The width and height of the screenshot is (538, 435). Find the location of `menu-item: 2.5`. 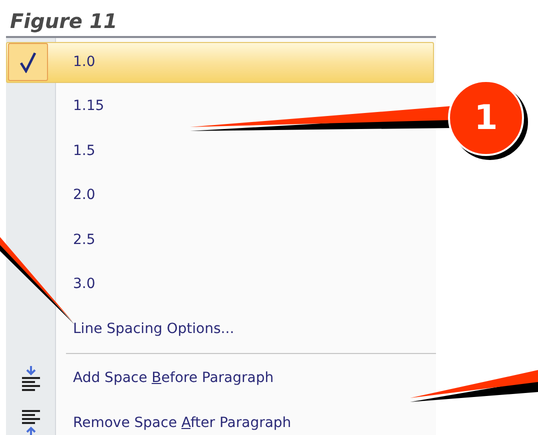

menu-item: 2.5 is located at coordinates (84, 240).